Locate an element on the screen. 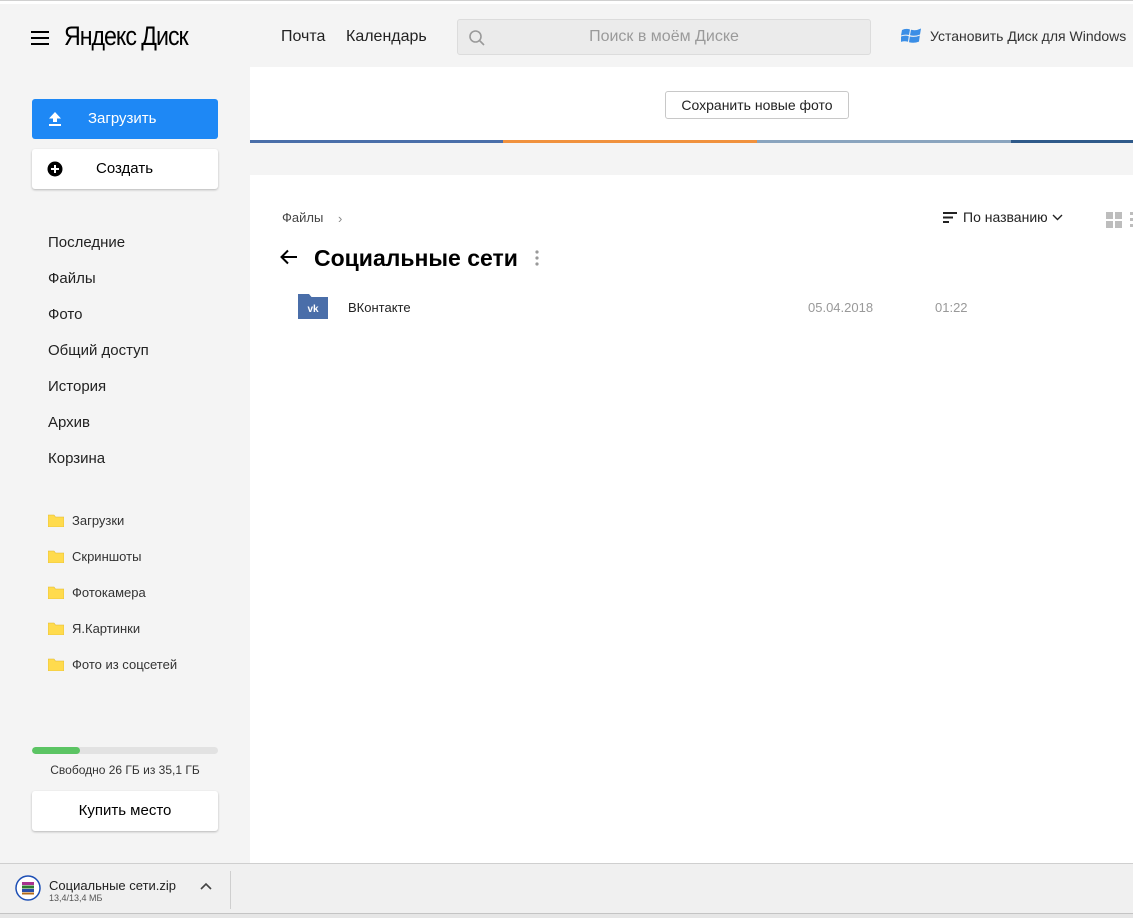  file-date: 05.04.2018 is located at coordinates (841, 307).